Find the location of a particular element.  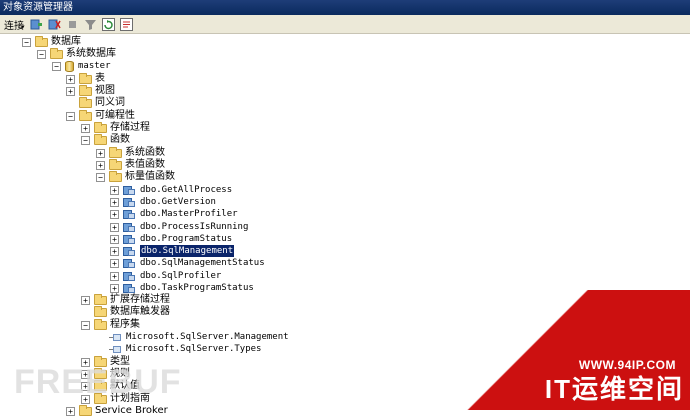

tree-node-scalar-functions: − 标量值函数 is located at coordinates (135, 176).